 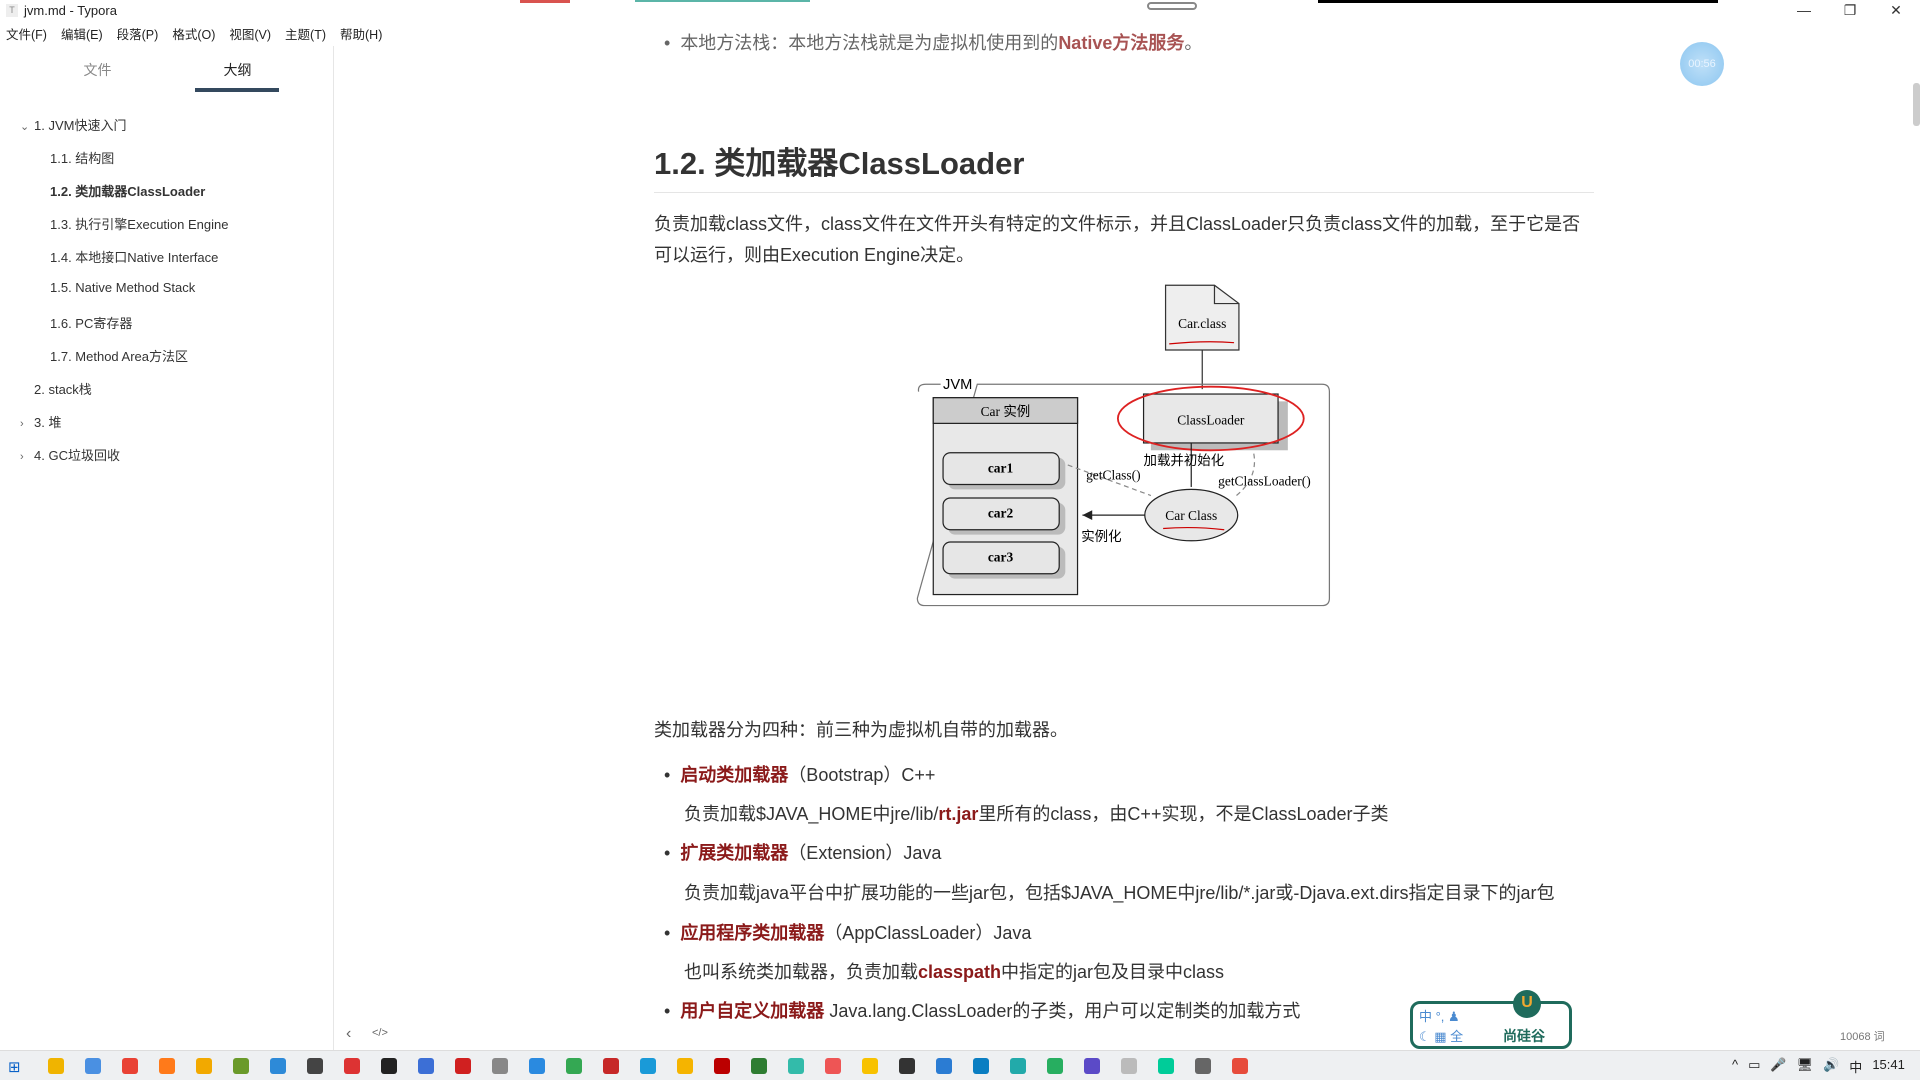 What do you see at coordinates (305, 34) in the screenshot?
I see `menu-theme: 主题(T)` at bounding box center [305, 34].